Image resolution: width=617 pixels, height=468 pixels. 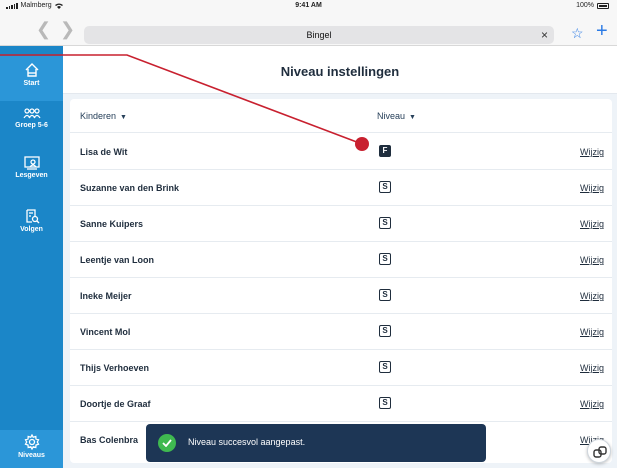 I want to click on track-icon, so click(x=32, y=216).